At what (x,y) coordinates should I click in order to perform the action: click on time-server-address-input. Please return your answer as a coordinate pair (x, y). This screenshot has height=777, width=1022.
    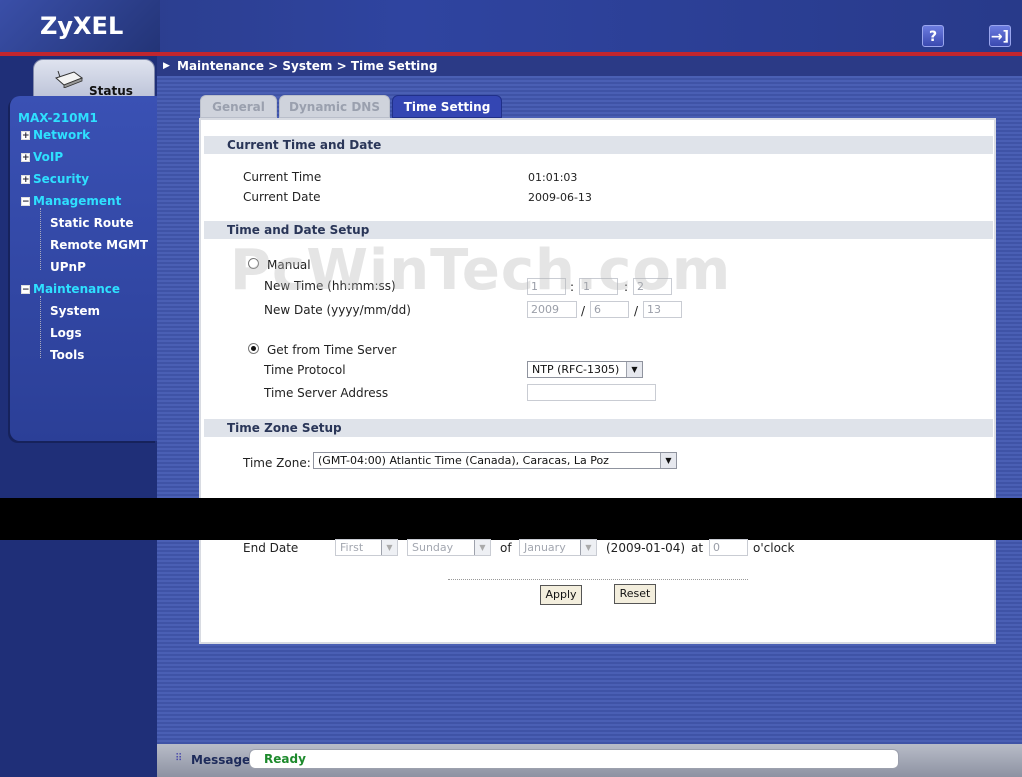
    Looking at the image, I should click on (591, 392).